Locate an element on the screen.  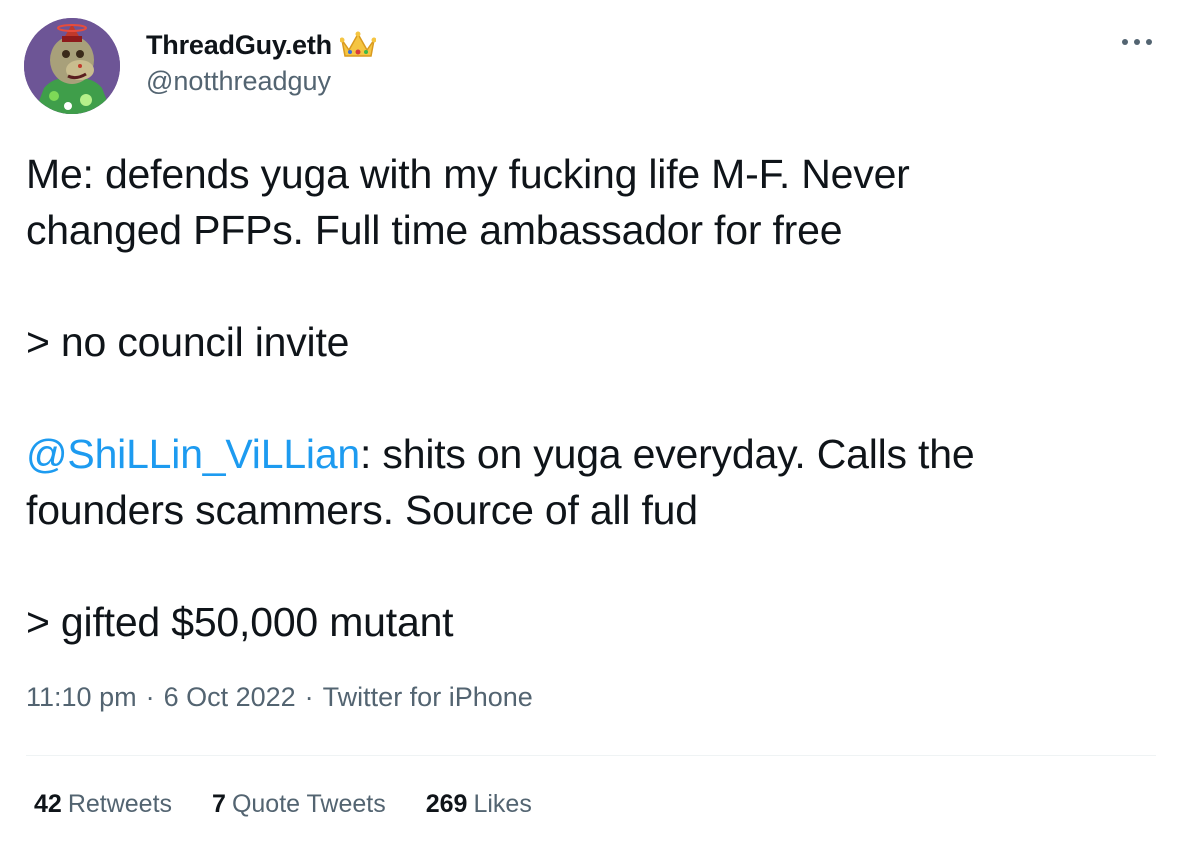
author-name-row: ThreadGuy.eth is located at coordinates (261, 45).